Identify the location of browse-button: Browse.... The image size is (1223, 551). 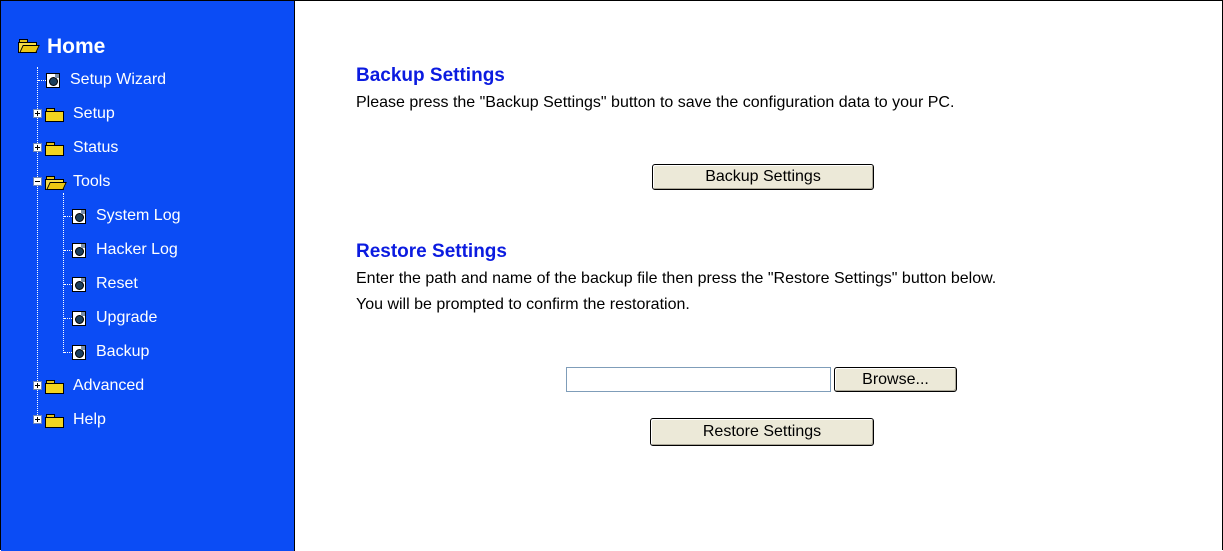
(895, 379).